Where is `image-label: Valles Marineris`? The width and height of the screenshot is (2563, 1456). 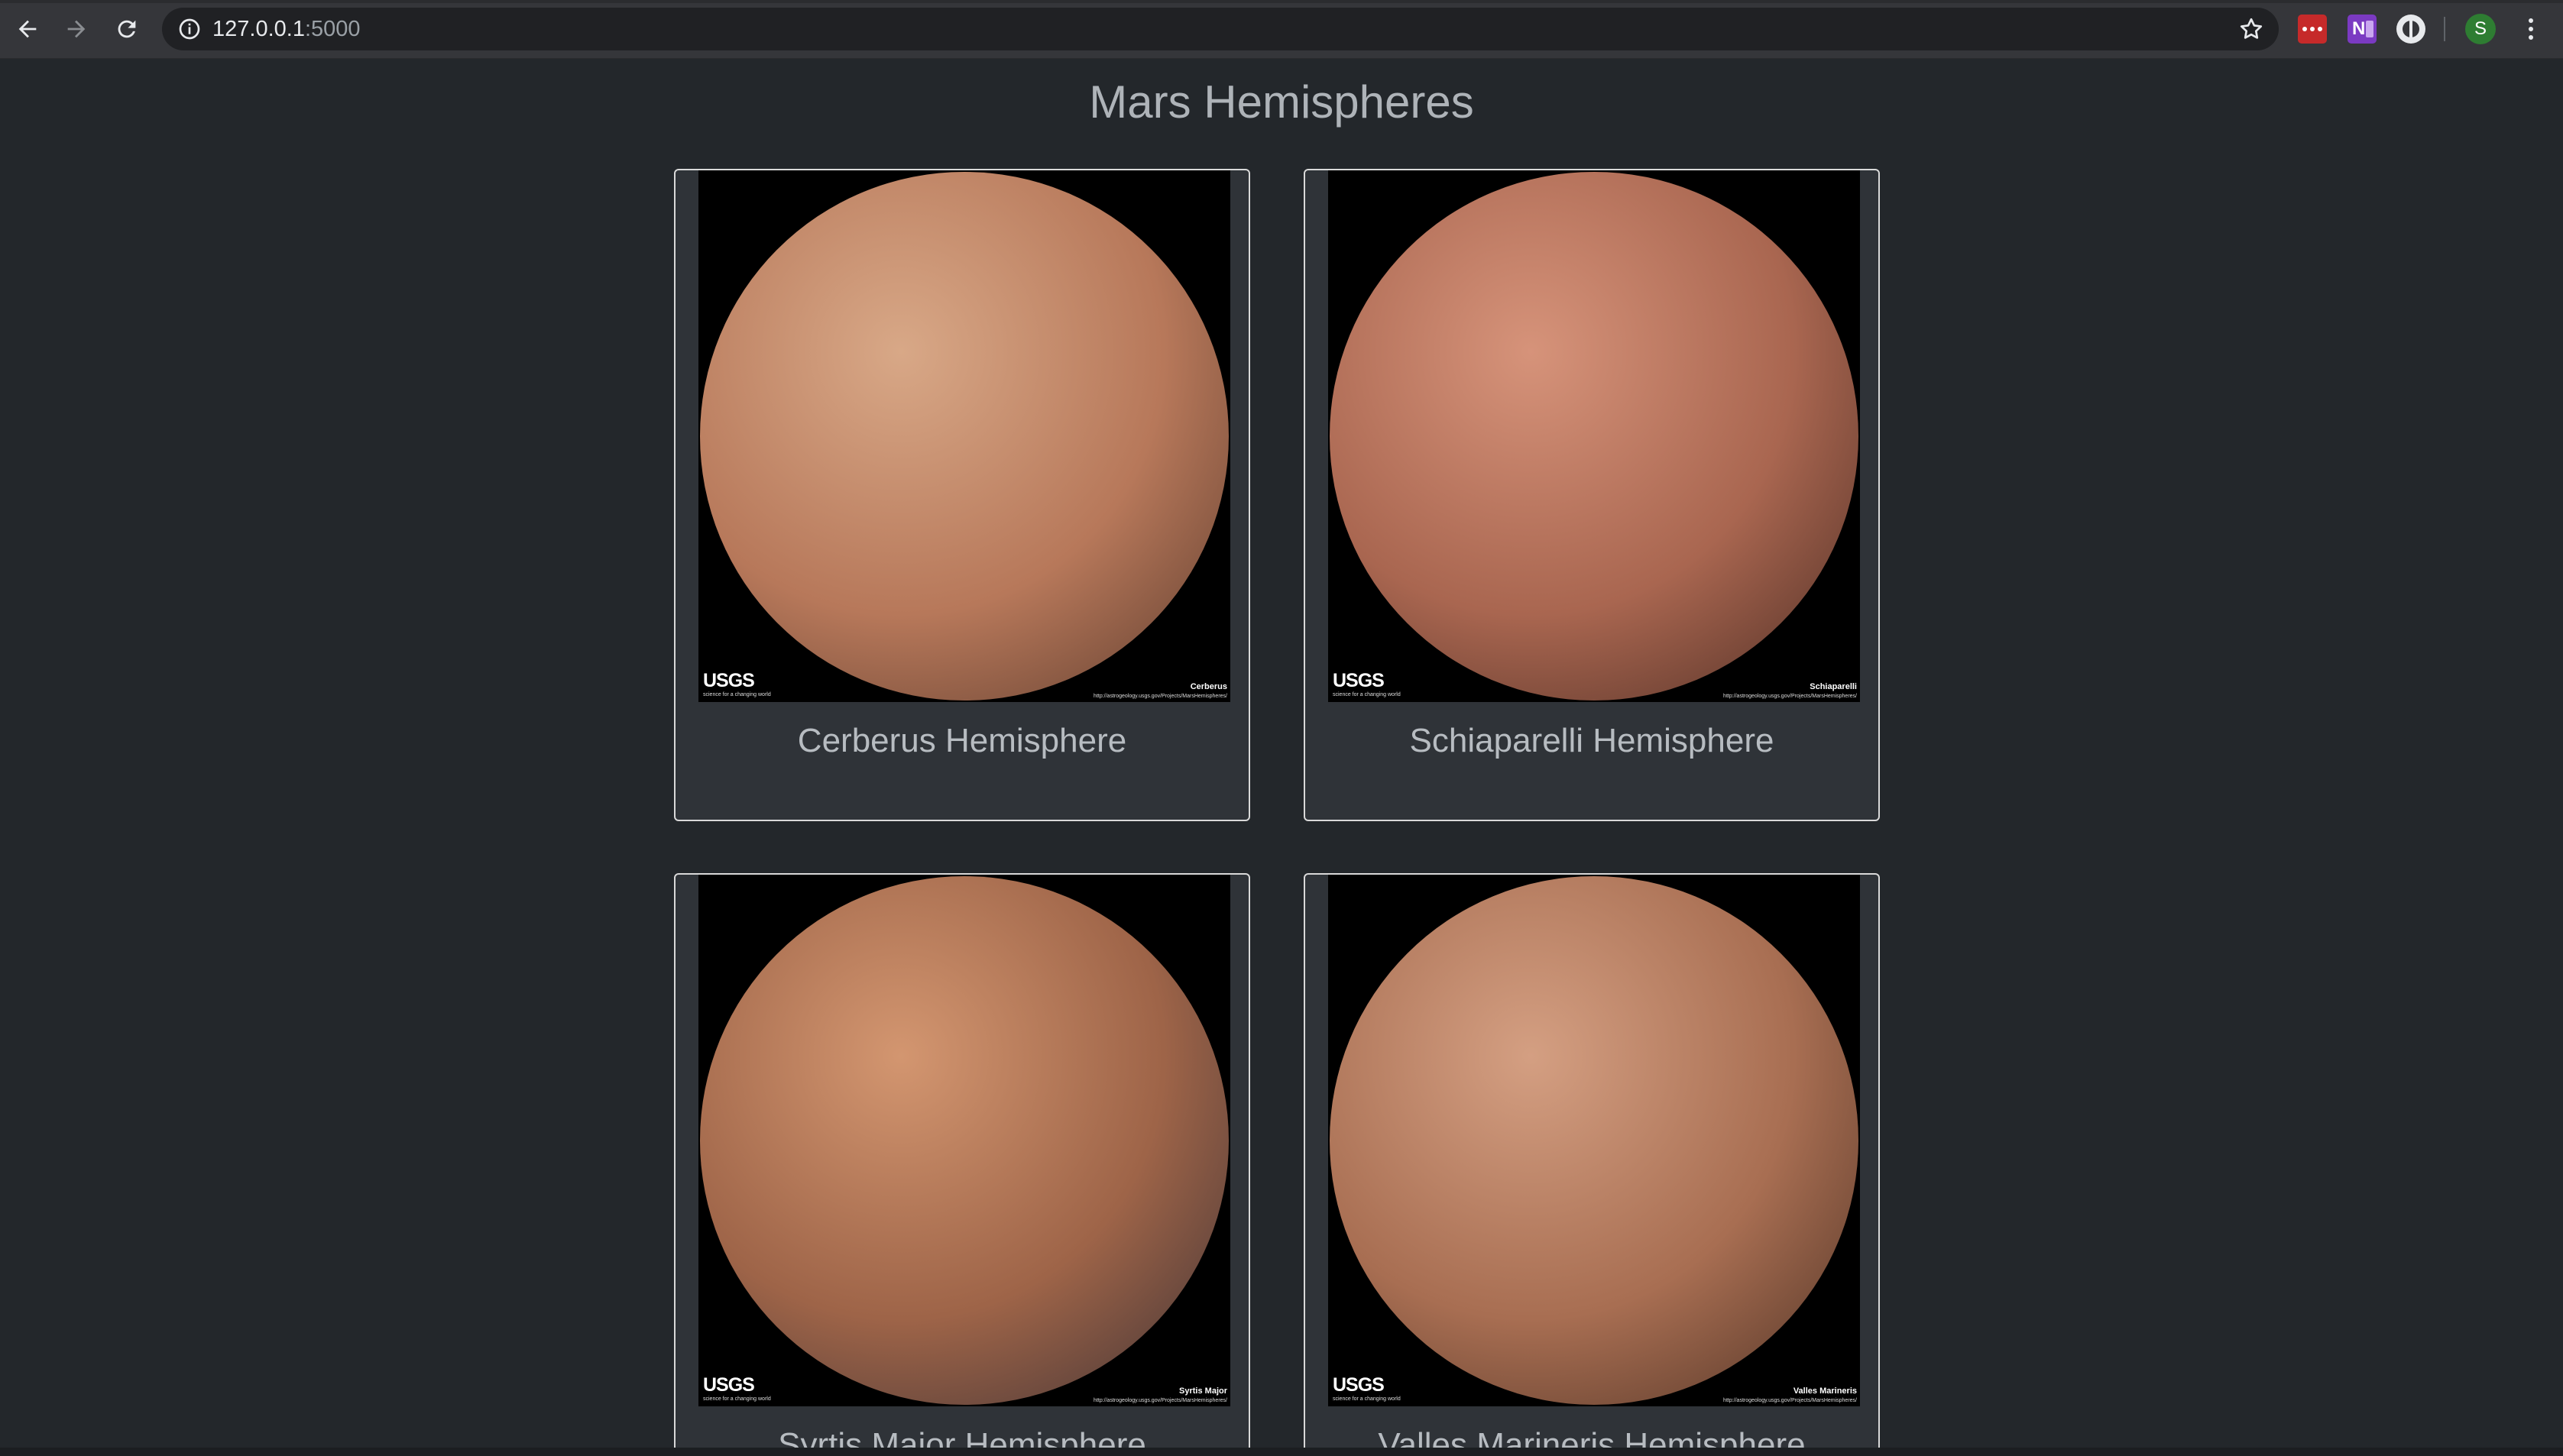
image-label: Valles Marineris is located at coordinates (1825, 1391).